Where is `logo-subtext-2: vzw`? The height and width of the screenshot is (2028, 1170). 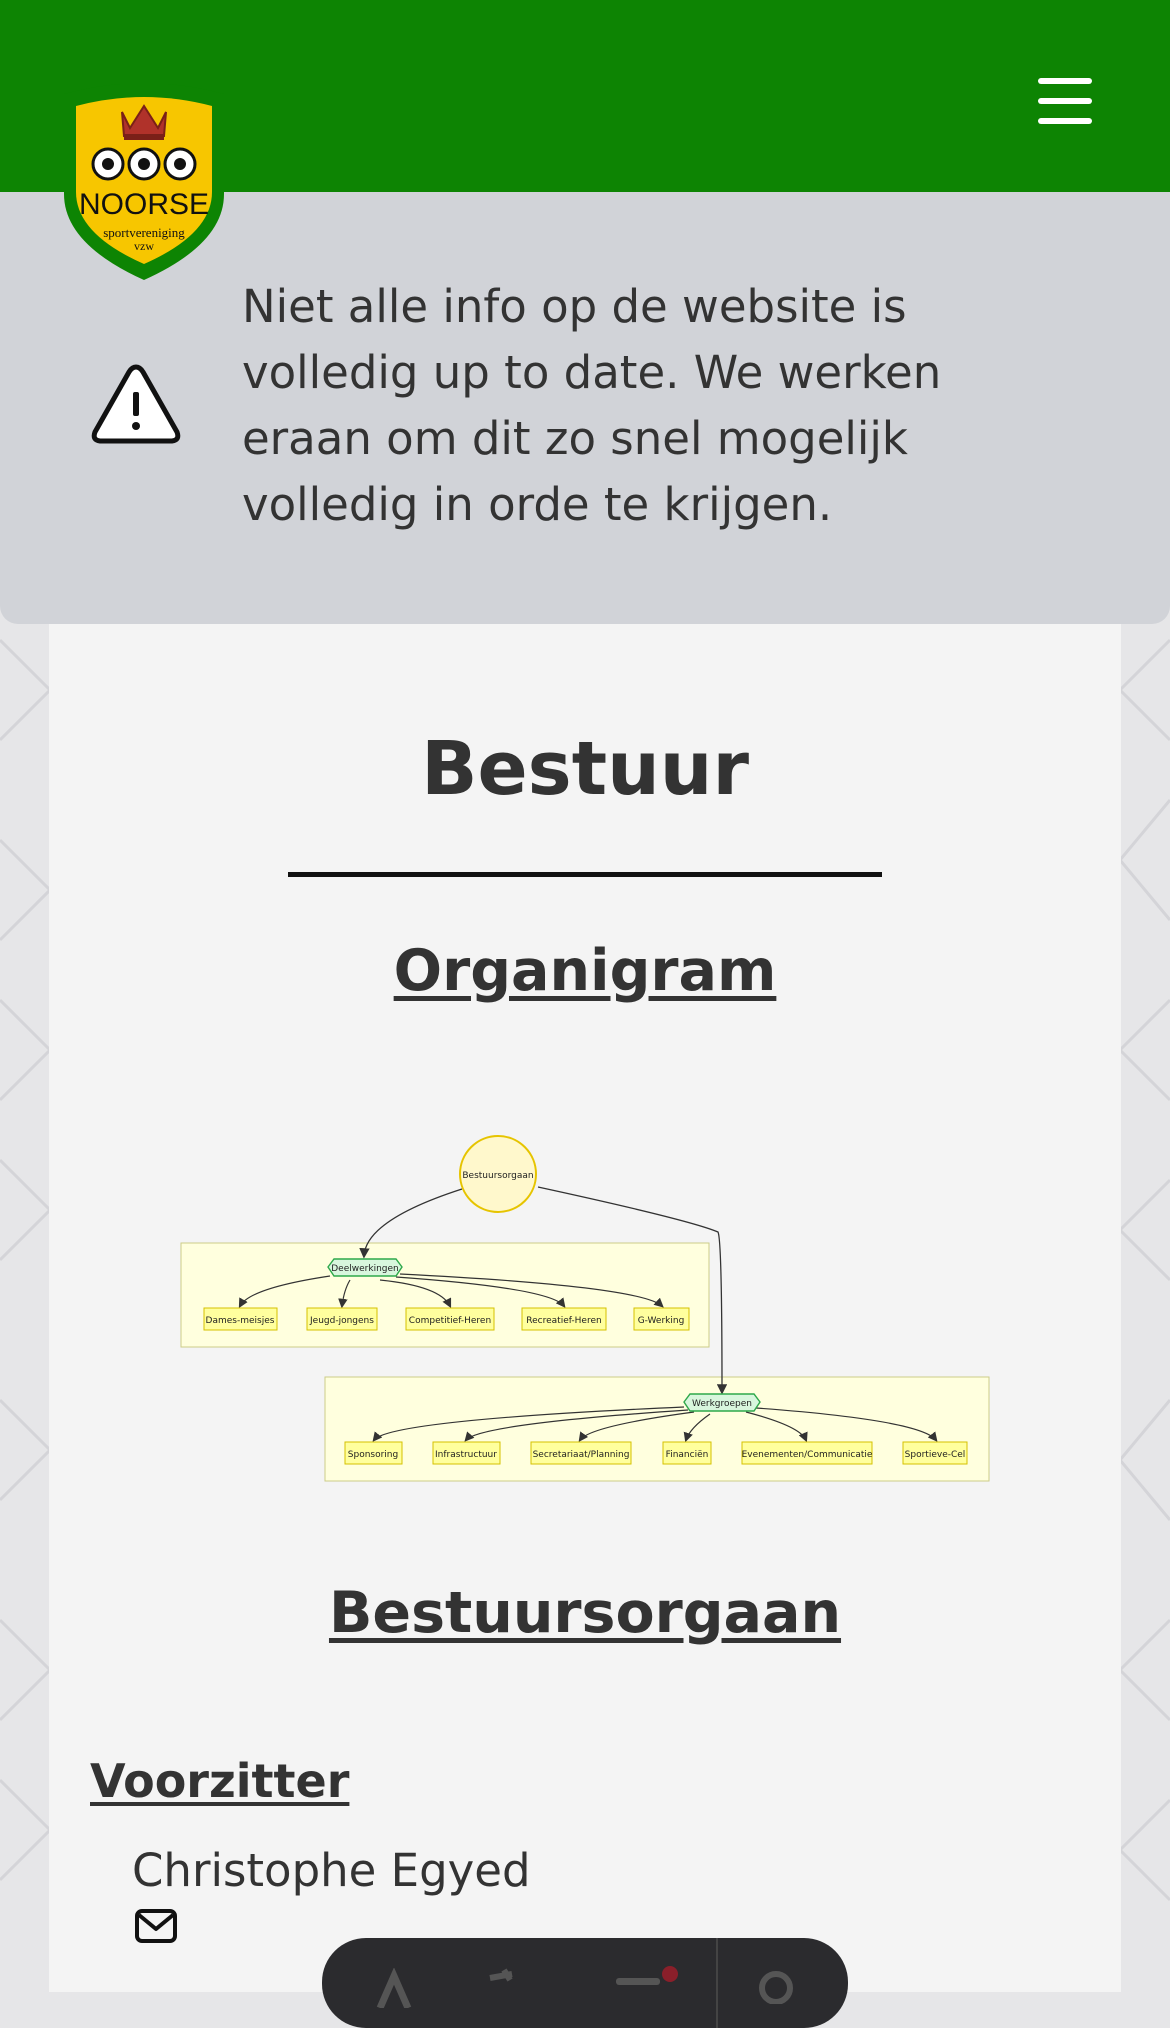 logo-subtext-2: vzw is located at coordinates (144, 246).